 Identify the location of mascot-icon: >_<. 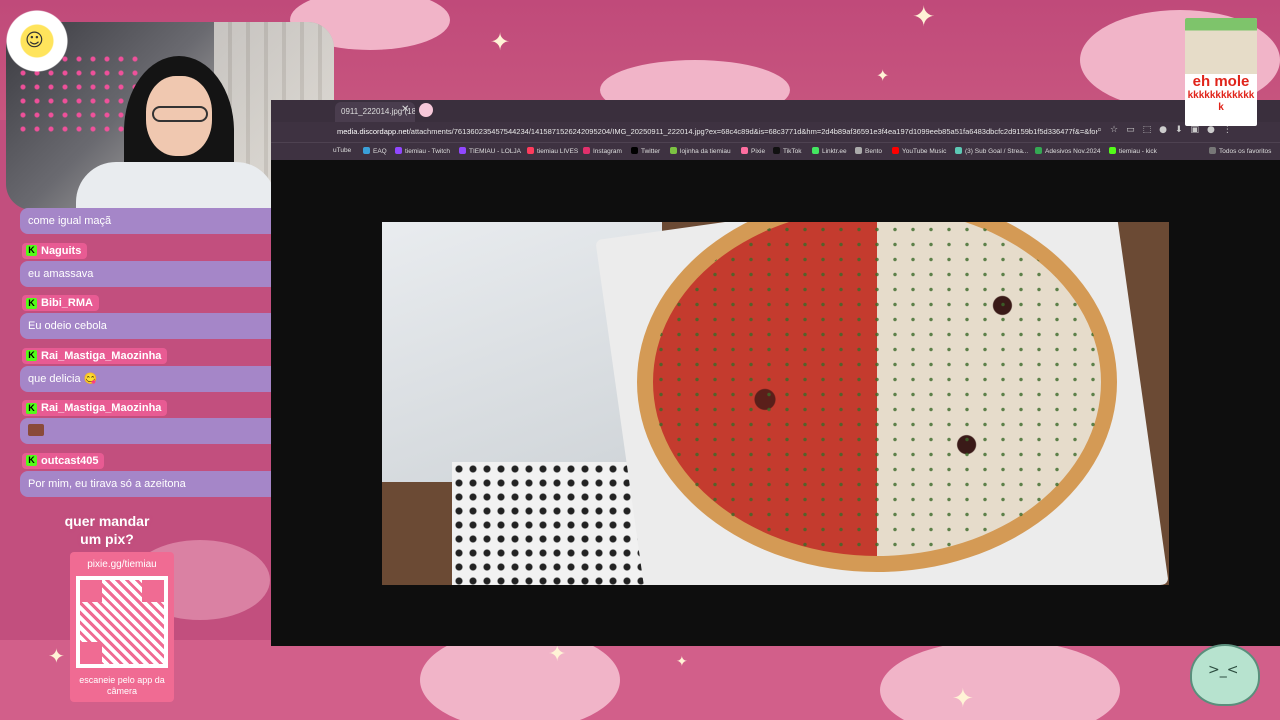
(1225, 675).